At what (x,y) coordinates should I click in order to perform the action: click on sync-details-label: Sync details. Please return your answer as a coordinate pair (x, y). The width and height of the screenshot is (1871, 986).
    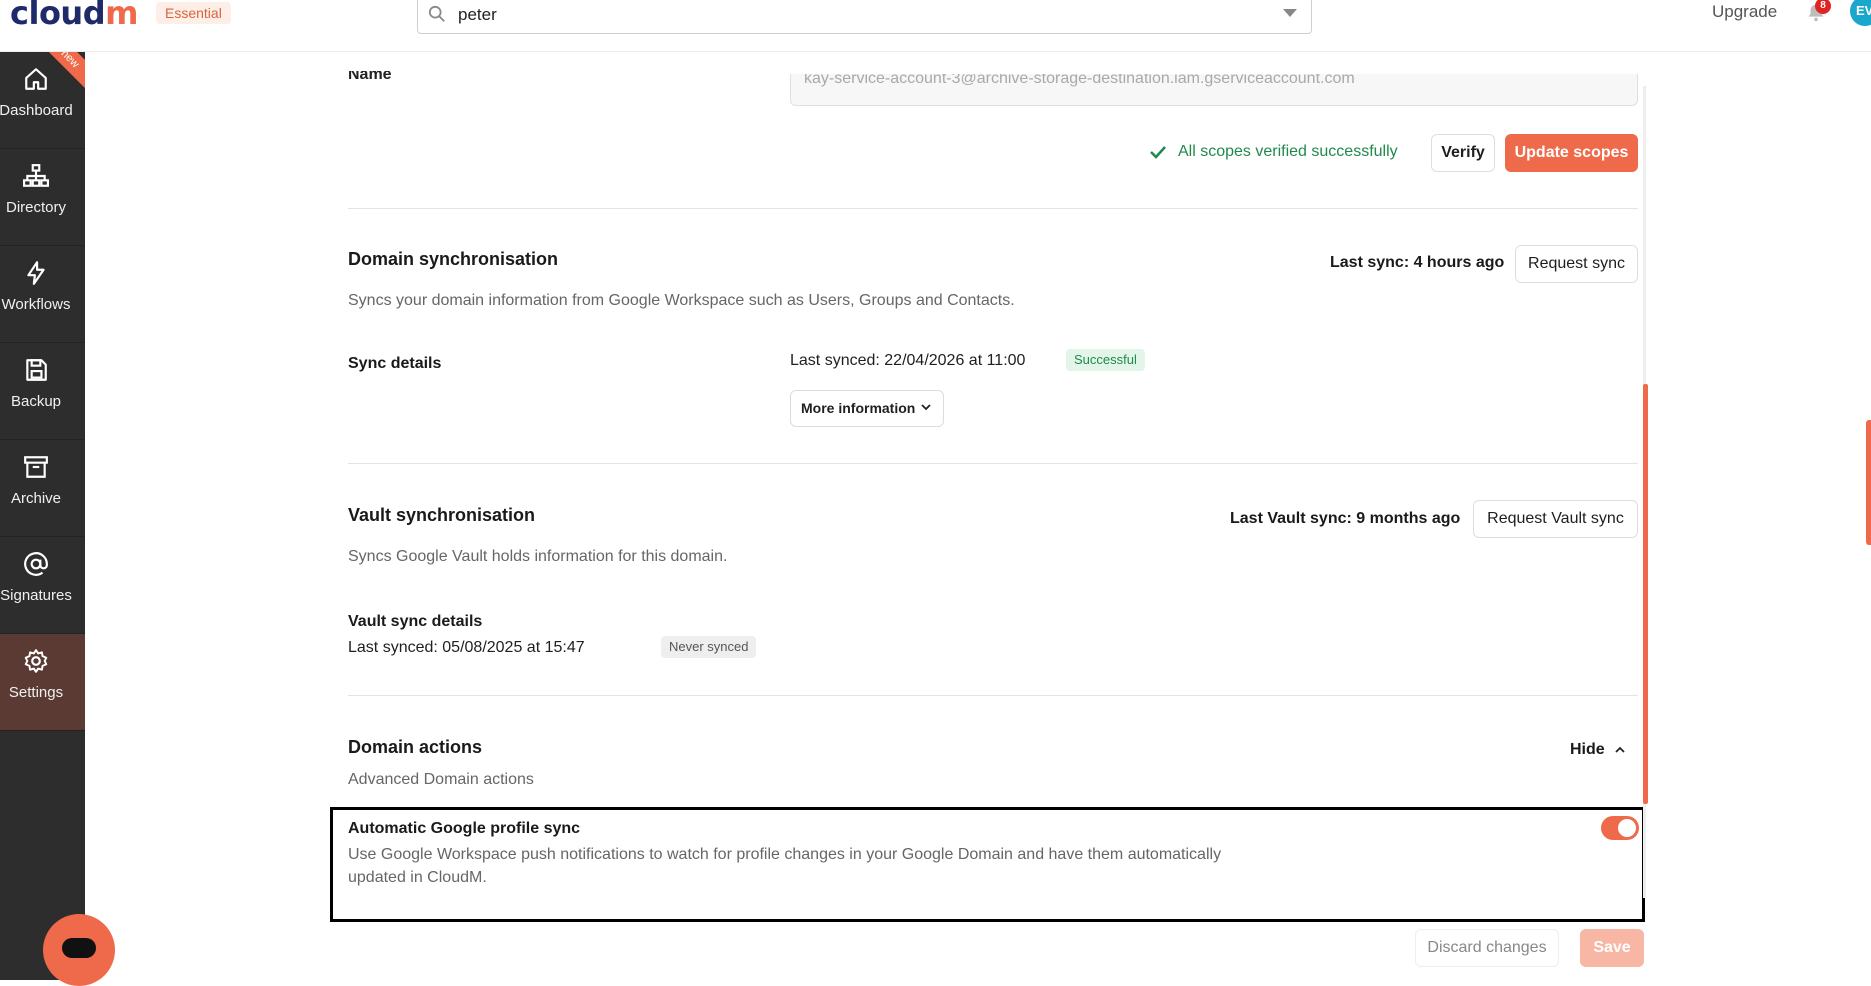
    Looking at the image, I should click on (395, 363).